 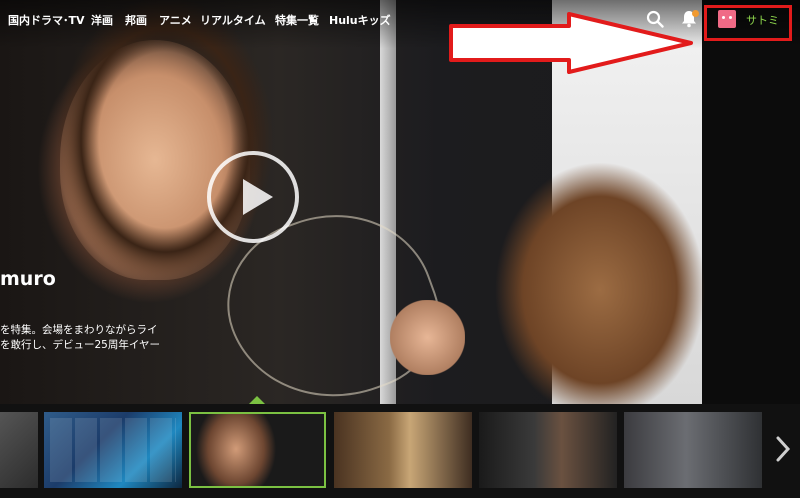 I want to click on nav-features: 特集一覧, so click(x=297, y=20).